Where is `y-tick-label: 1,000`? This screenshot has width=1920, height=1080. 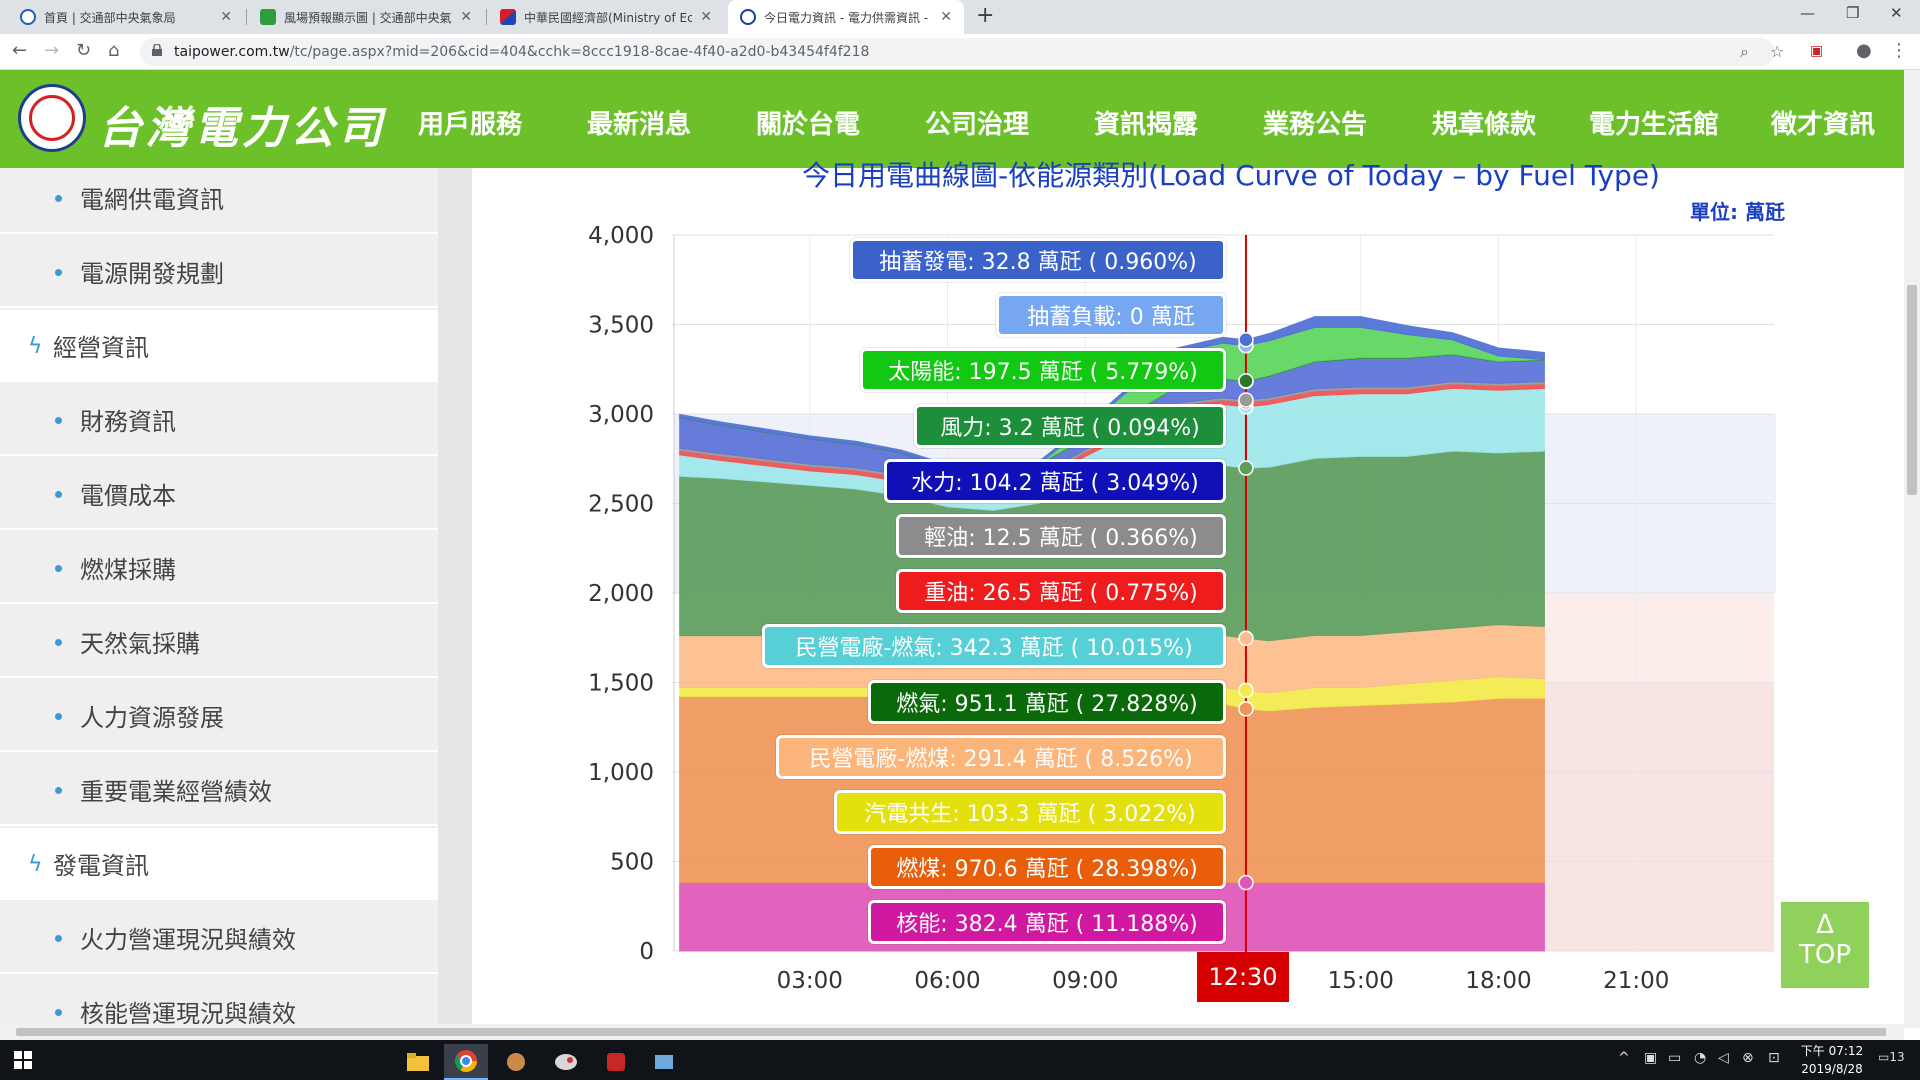 y-tick-label: 1,000 is located at coordinates (621, 773).